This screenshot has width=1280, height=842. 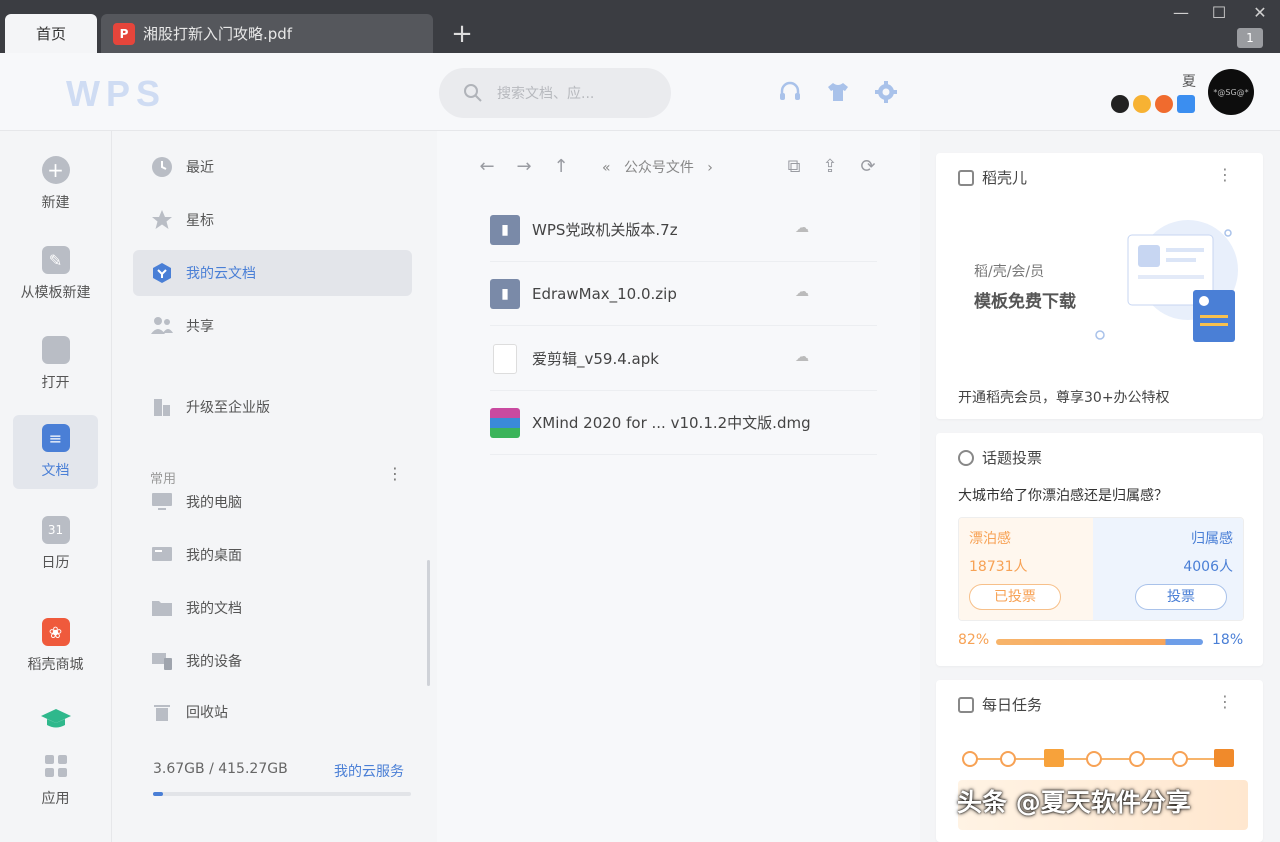 I want to click on nav-open: 打开, so click(x=55, y=364).